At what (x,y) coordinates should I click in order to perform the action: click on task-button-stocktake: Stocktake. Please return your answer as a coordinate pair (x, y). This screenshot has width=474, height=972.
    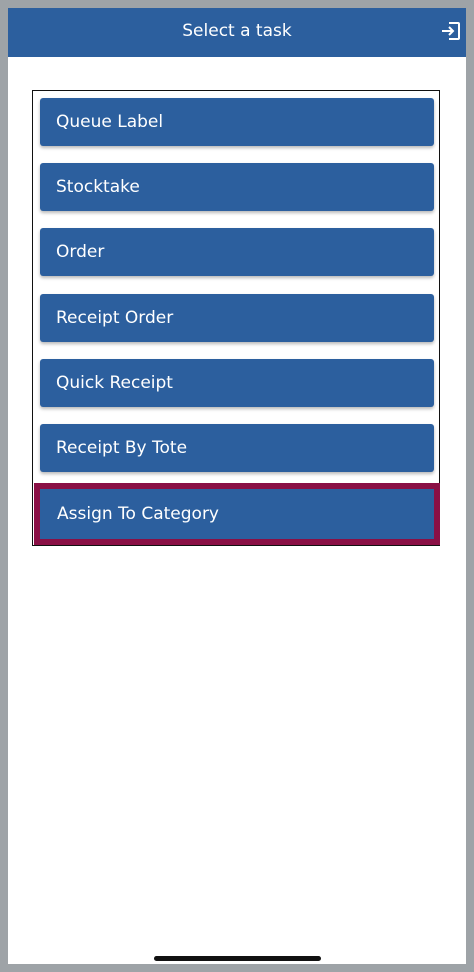
    Looking at the image, I should click on (237, 187).